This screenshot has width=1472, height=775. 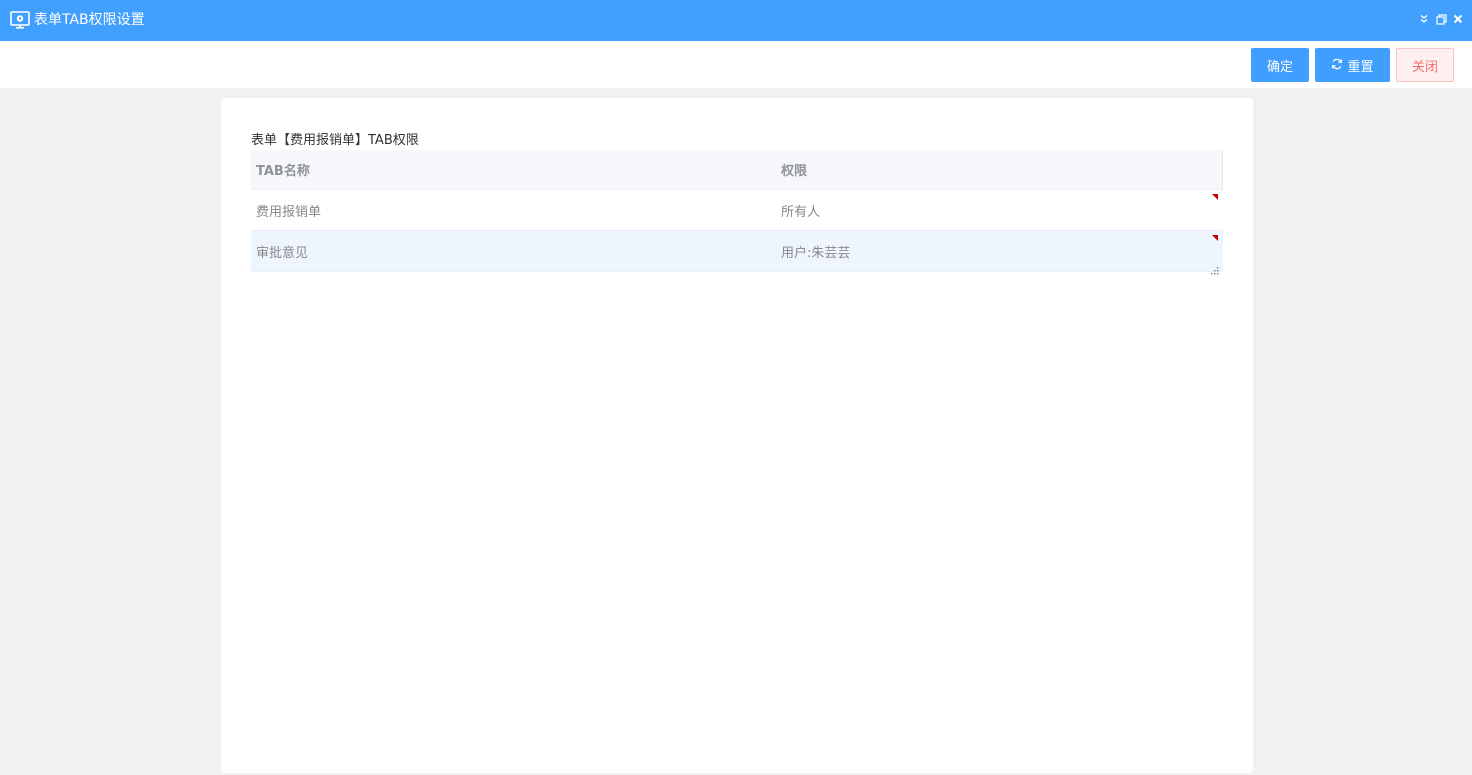 I want to click on resize-handle-icon, so click(x=1215, y=267).